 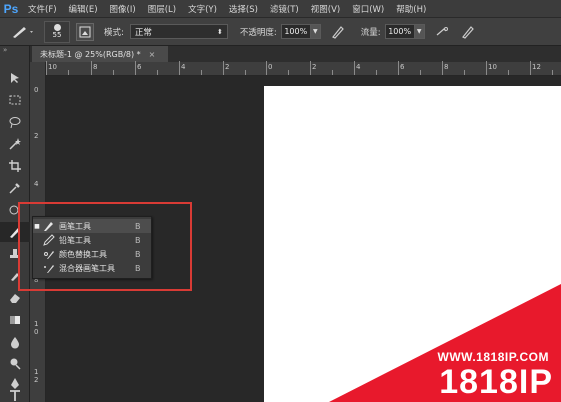 What do you see at coordinates (445, 343) in the screenshot?
I see `watermark-logo: WWW.1818IP.COM 1818IP` at bounding box center [445, 343].